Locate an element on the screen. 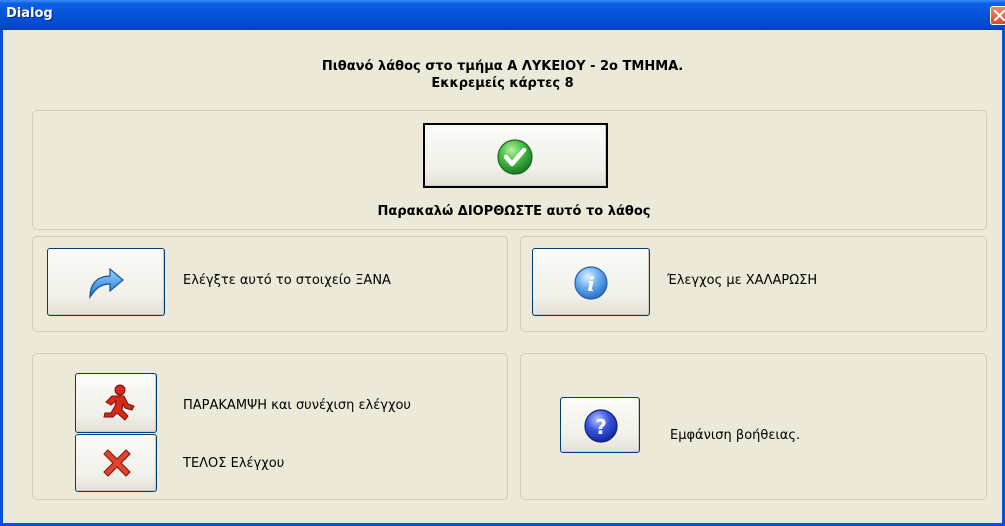  svg-text: i is located at coordinates (591, 284).